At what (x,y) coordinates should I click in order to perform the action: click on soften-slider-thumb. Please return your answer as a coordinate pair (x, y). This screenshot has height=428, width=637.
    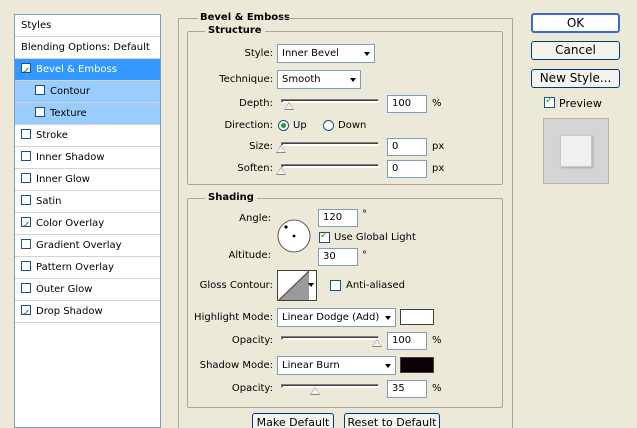
    Looking at the image, I should click on (281, 171).